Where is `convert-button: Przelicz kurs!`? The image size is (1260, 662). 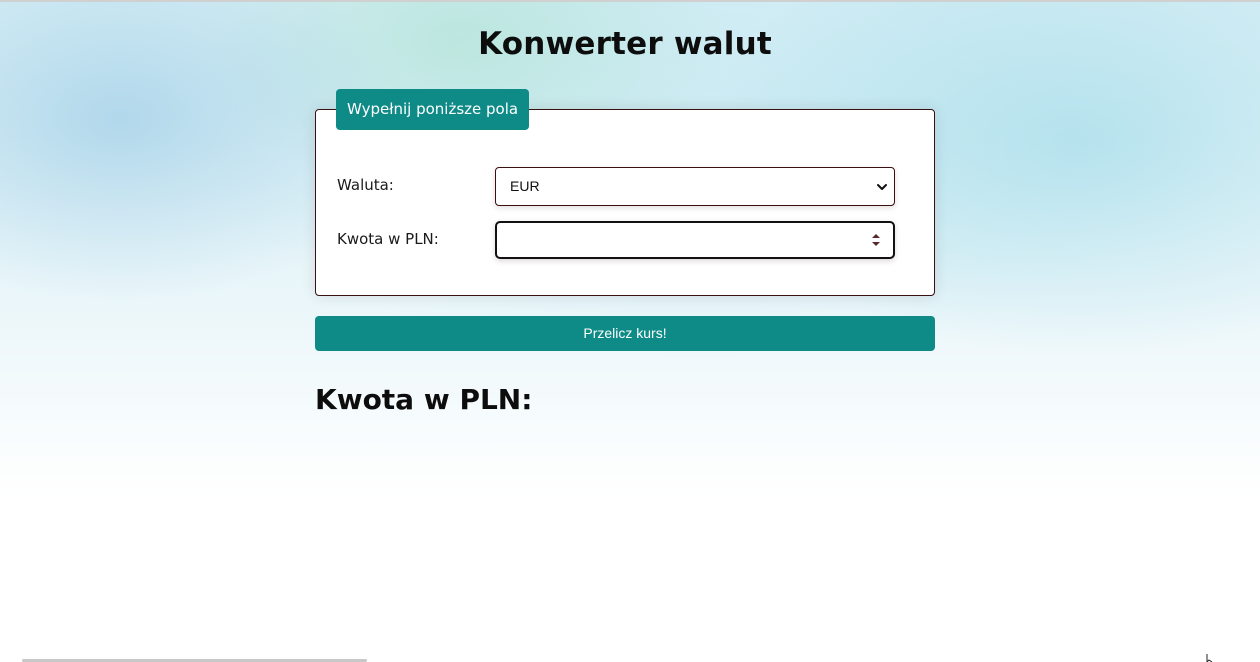 convert-button: Przelicz kurs! is located at coordinates (625, 333).